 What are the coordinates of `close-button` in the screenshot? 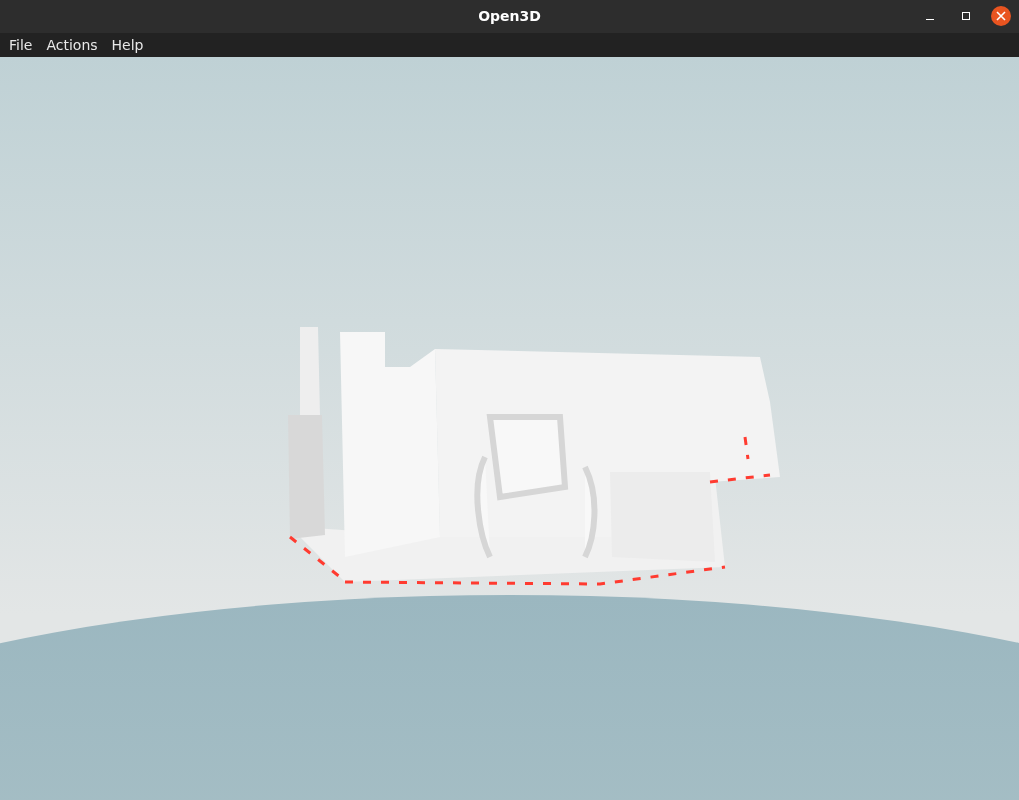 It's located at (1001, 16).